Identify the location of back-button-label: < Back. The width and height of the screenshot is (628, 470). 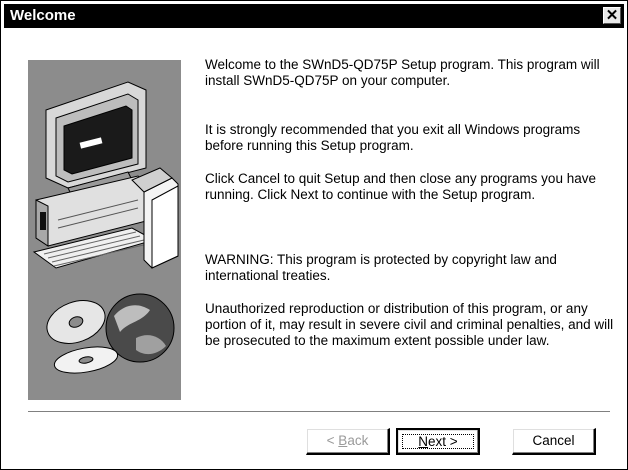
(348, 440).